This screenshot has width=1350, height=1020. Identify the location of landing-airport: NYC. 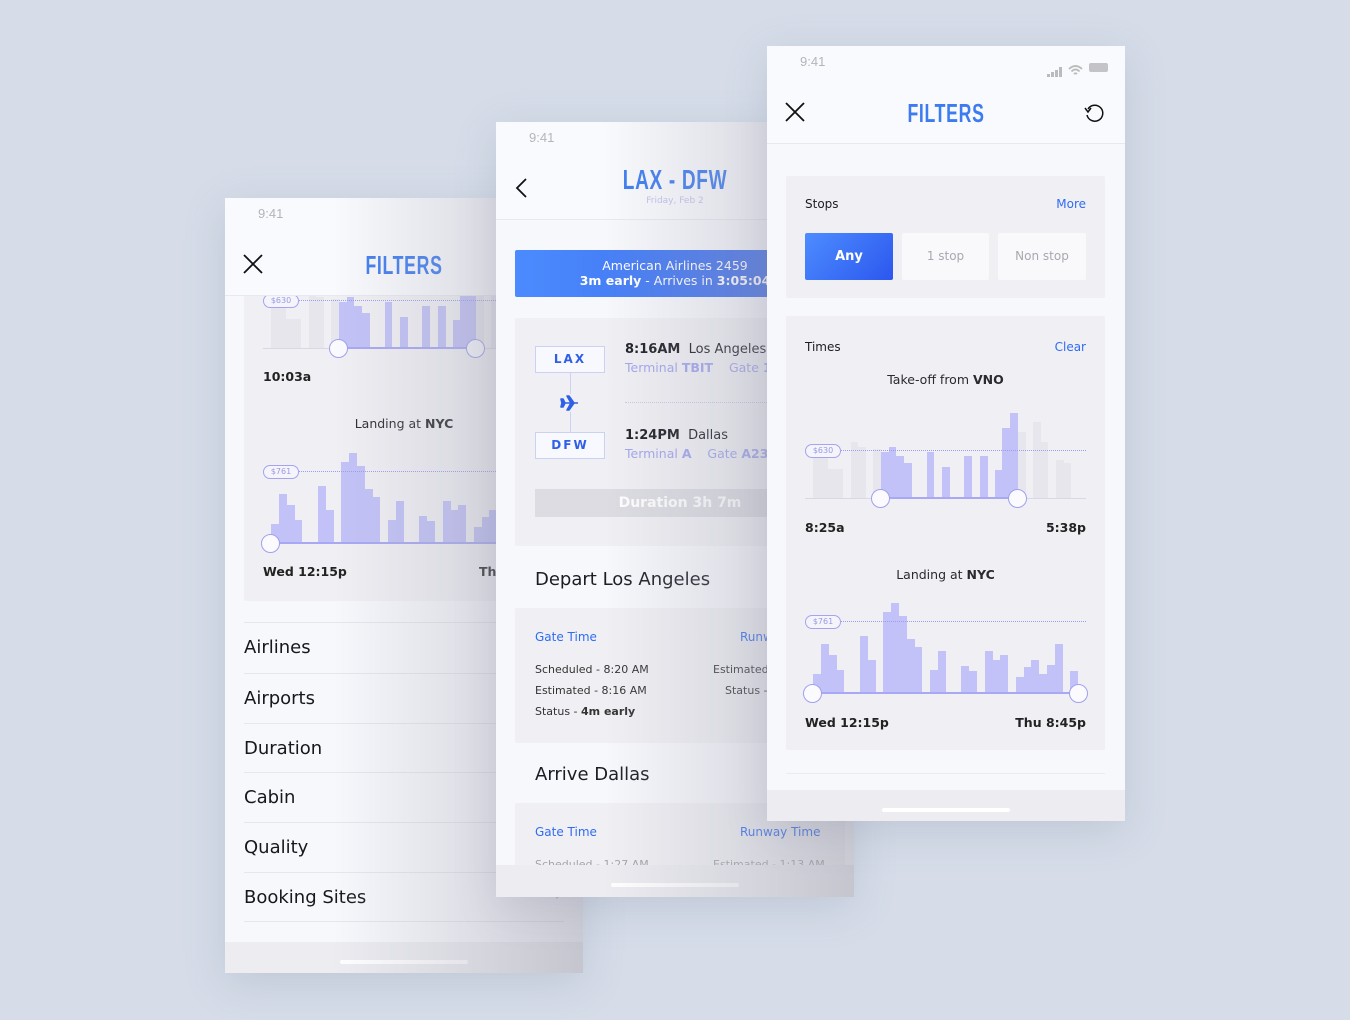
(439, 423).